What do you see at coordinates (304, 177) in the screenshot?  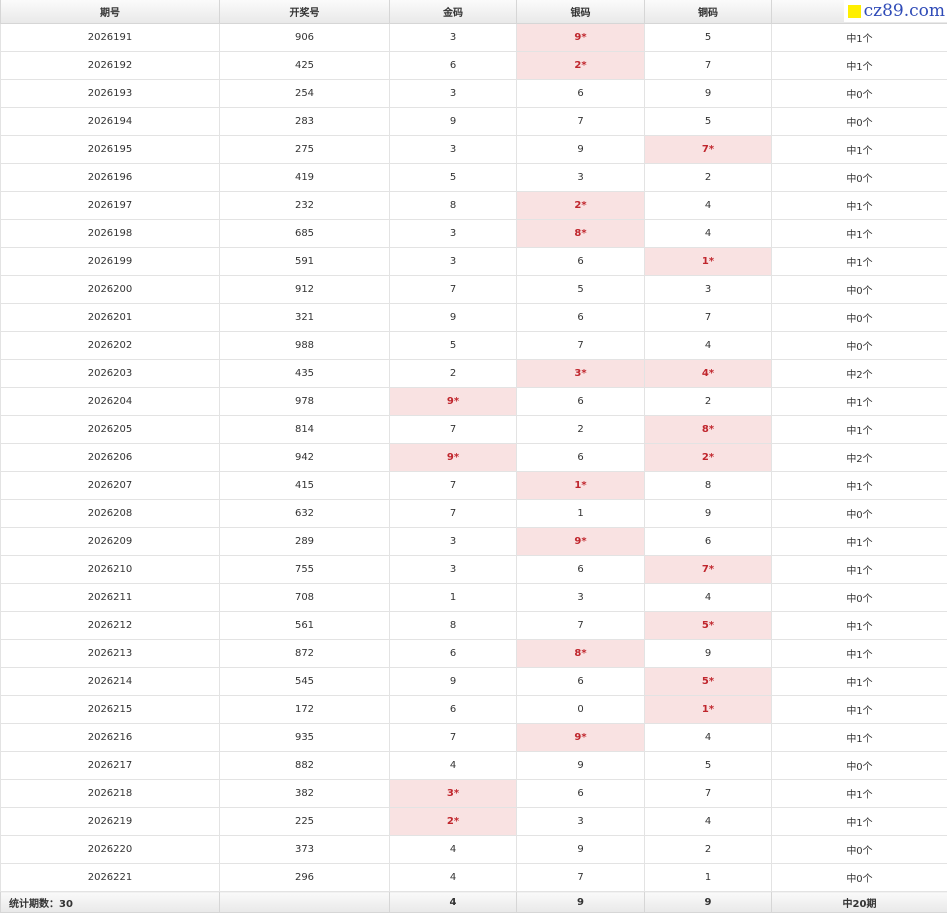 I see `draw-number-cell: 419` at bounding box center [304, 177].